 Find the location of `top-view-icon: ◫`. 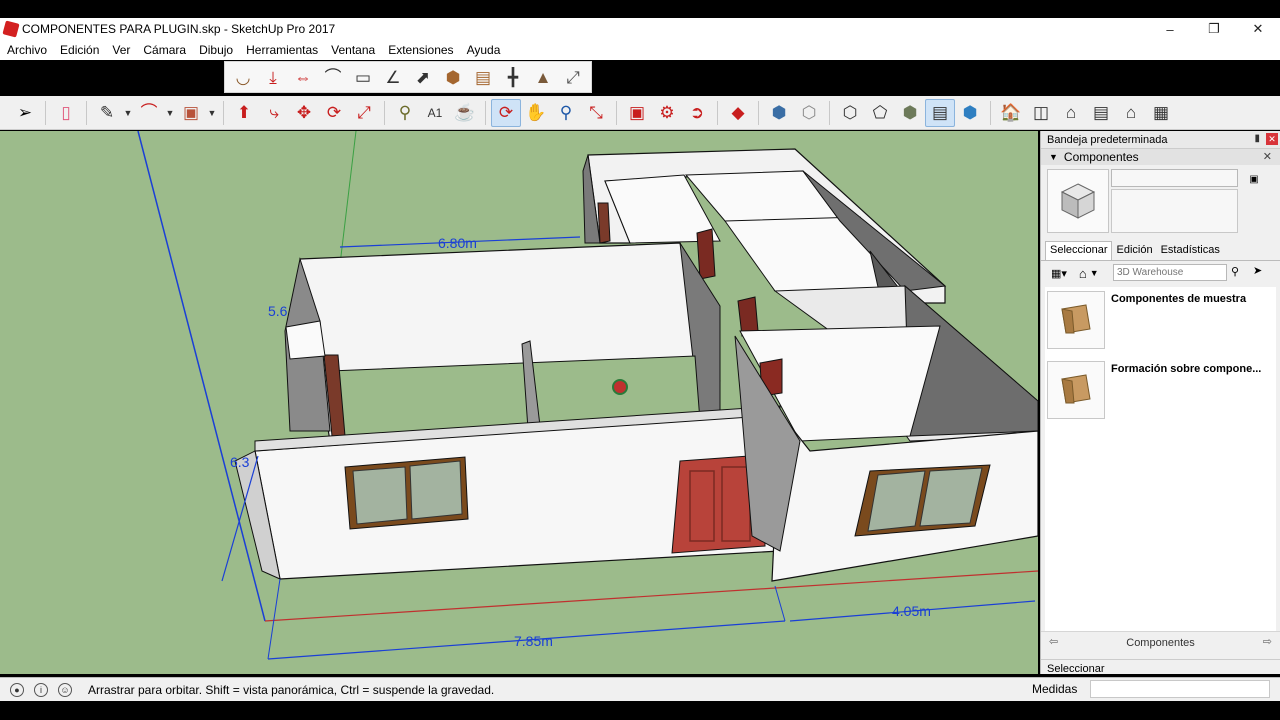

top-view-icon: ◫ is located at coordinates (1041, 113).